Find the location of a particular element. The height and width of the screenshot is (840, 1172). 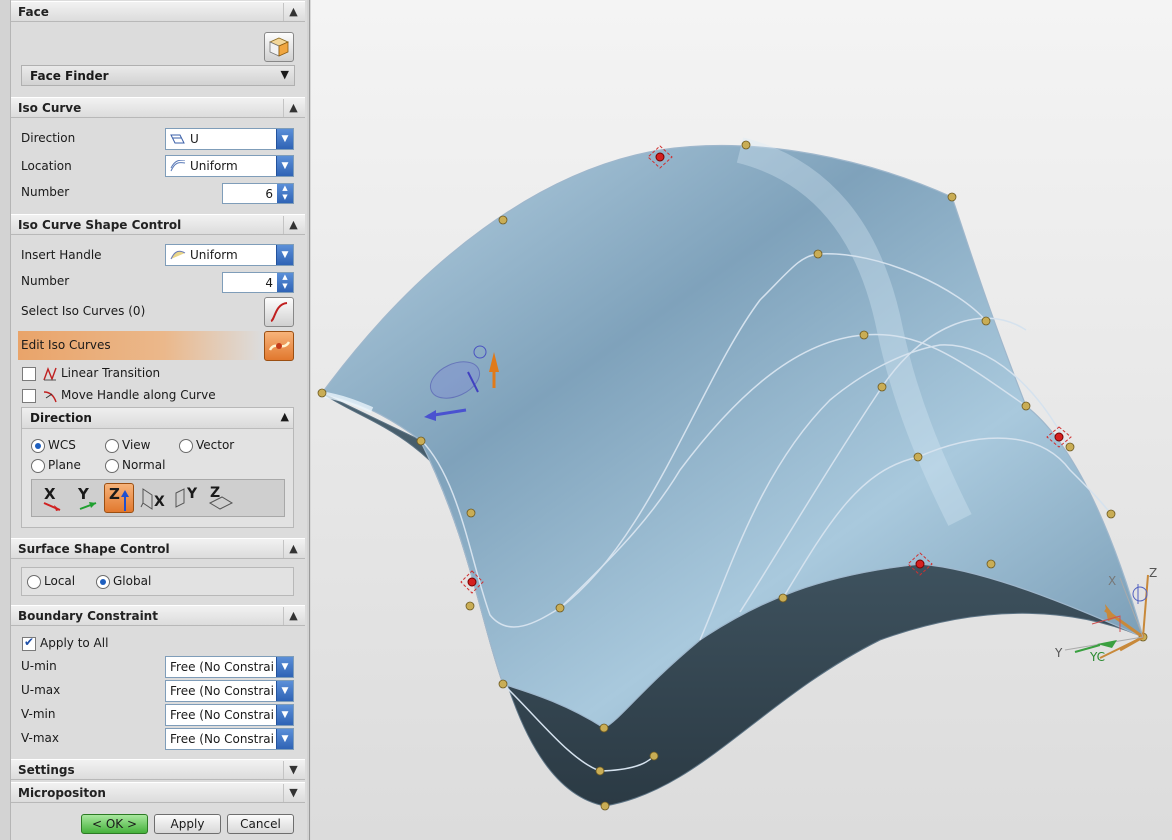

cancel-button: Cancel is located at coordinates (260, 824).